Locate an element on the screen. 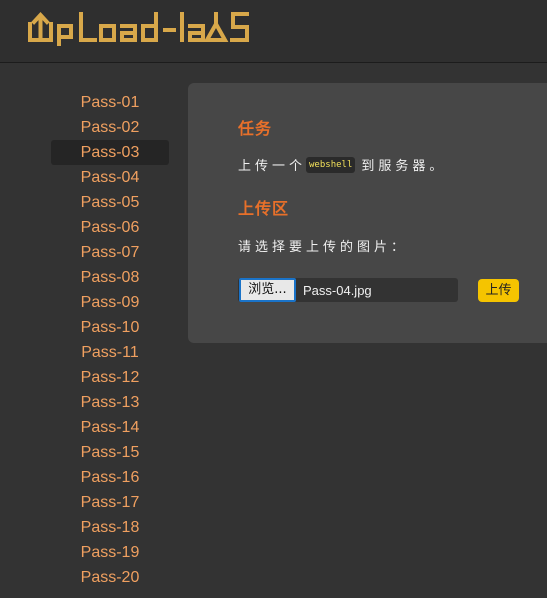  sidebar-item-pass-11: Pass-11 is located at coordinates (110, 352).